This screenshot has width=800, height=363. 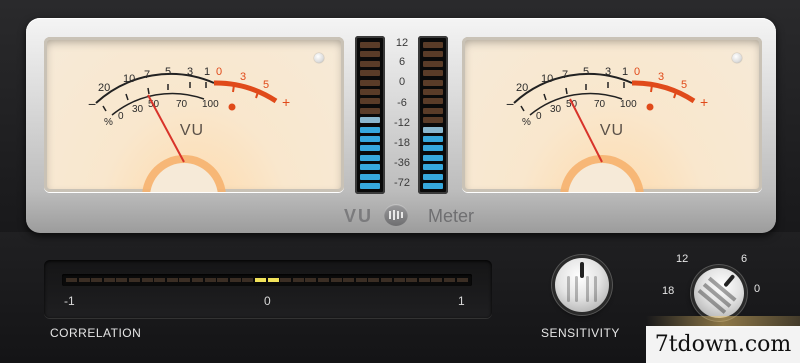 I want to click on brand-plate: VU Meter, so click(x=415, y=215).